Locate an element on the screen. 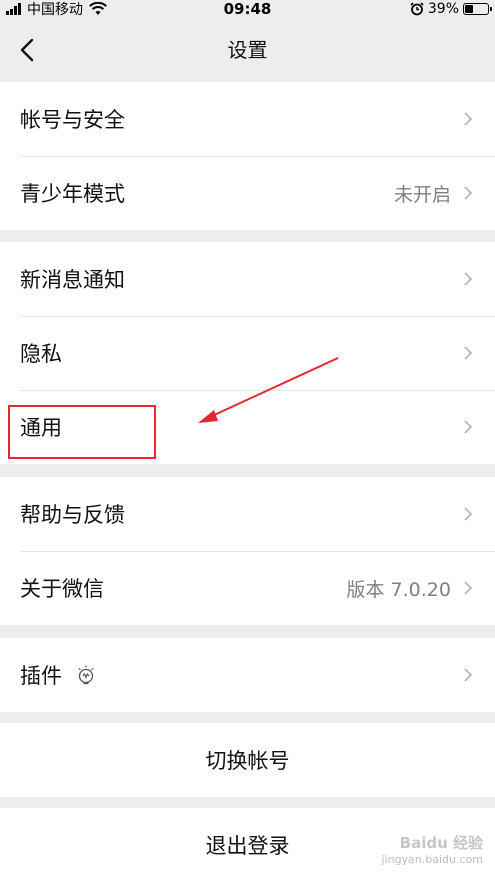 This screenshot has height=880, width=495. settings-item-label: 通用 is located at coordinates (41, 428).